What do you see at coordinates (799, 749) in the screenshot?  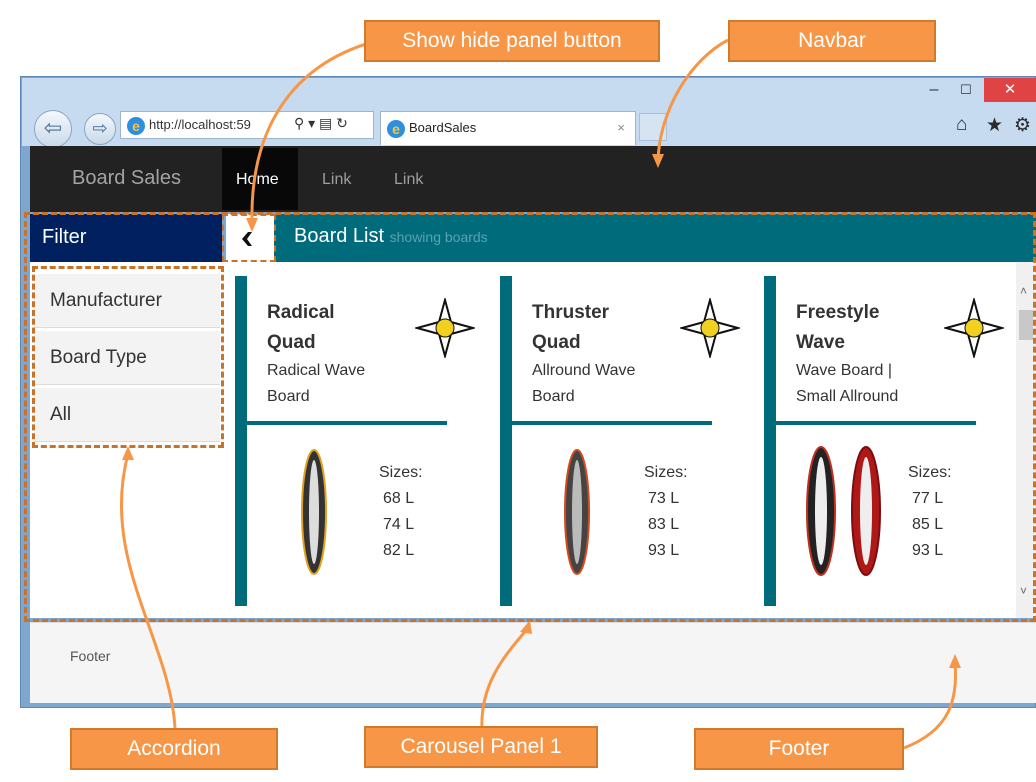 I see `callout-footer: Footer` at bounding box center [799, 749].